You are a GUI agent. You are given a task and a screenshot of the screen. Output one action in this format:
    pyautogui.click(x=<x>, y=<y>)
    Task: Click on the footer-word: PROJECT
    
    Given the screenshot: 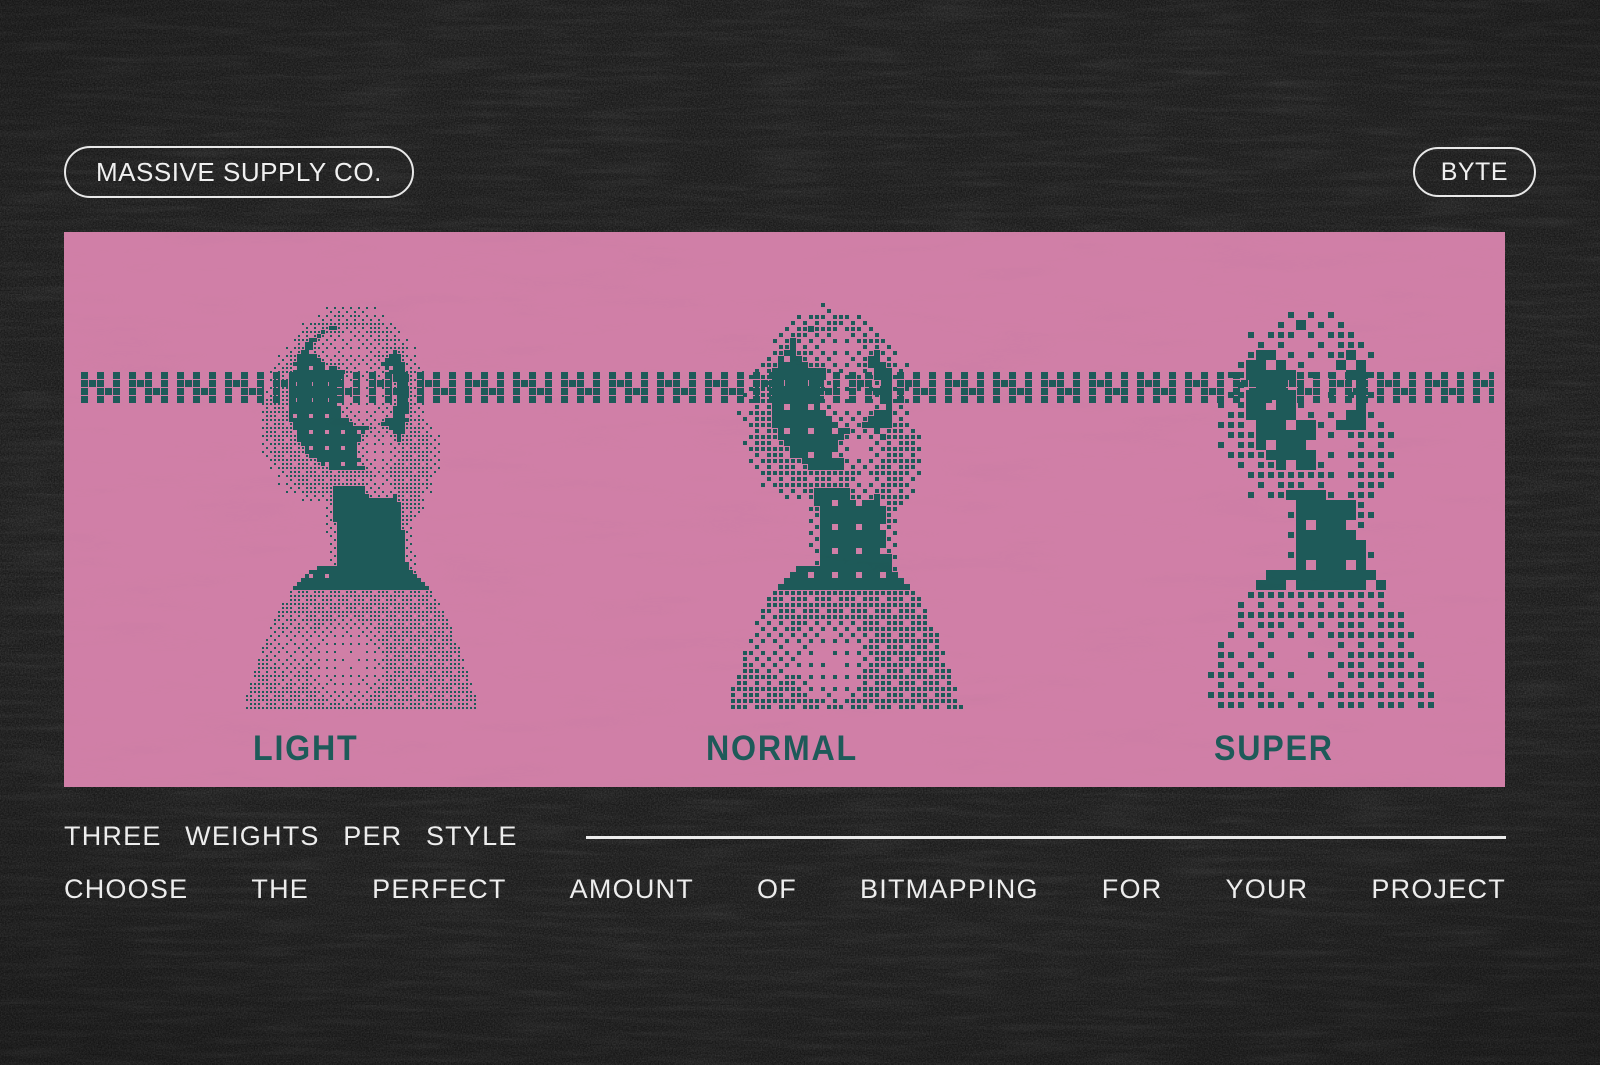 What is the action you would take?
    pyautogui.click(x=1438, y=889)
    